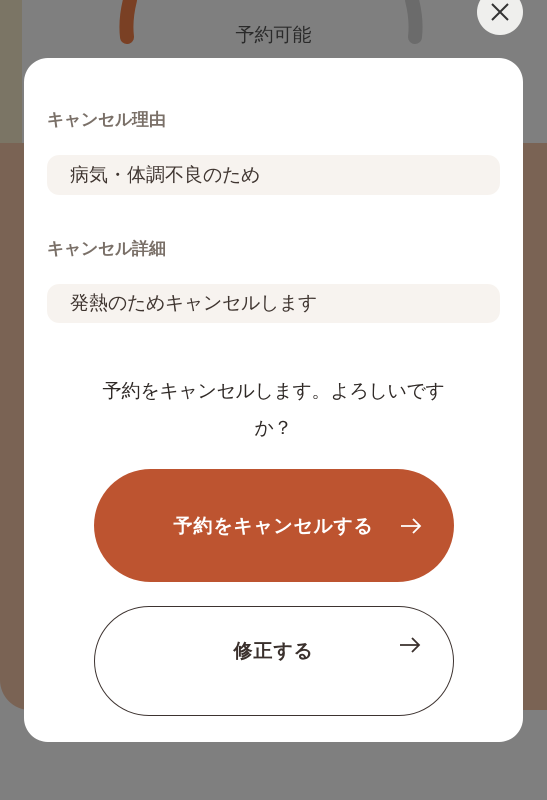  Describe the element at coordinates (274, 525) in the screenshot. I see `cancel-reservation-button: 予約をキャンセルする` at that location.